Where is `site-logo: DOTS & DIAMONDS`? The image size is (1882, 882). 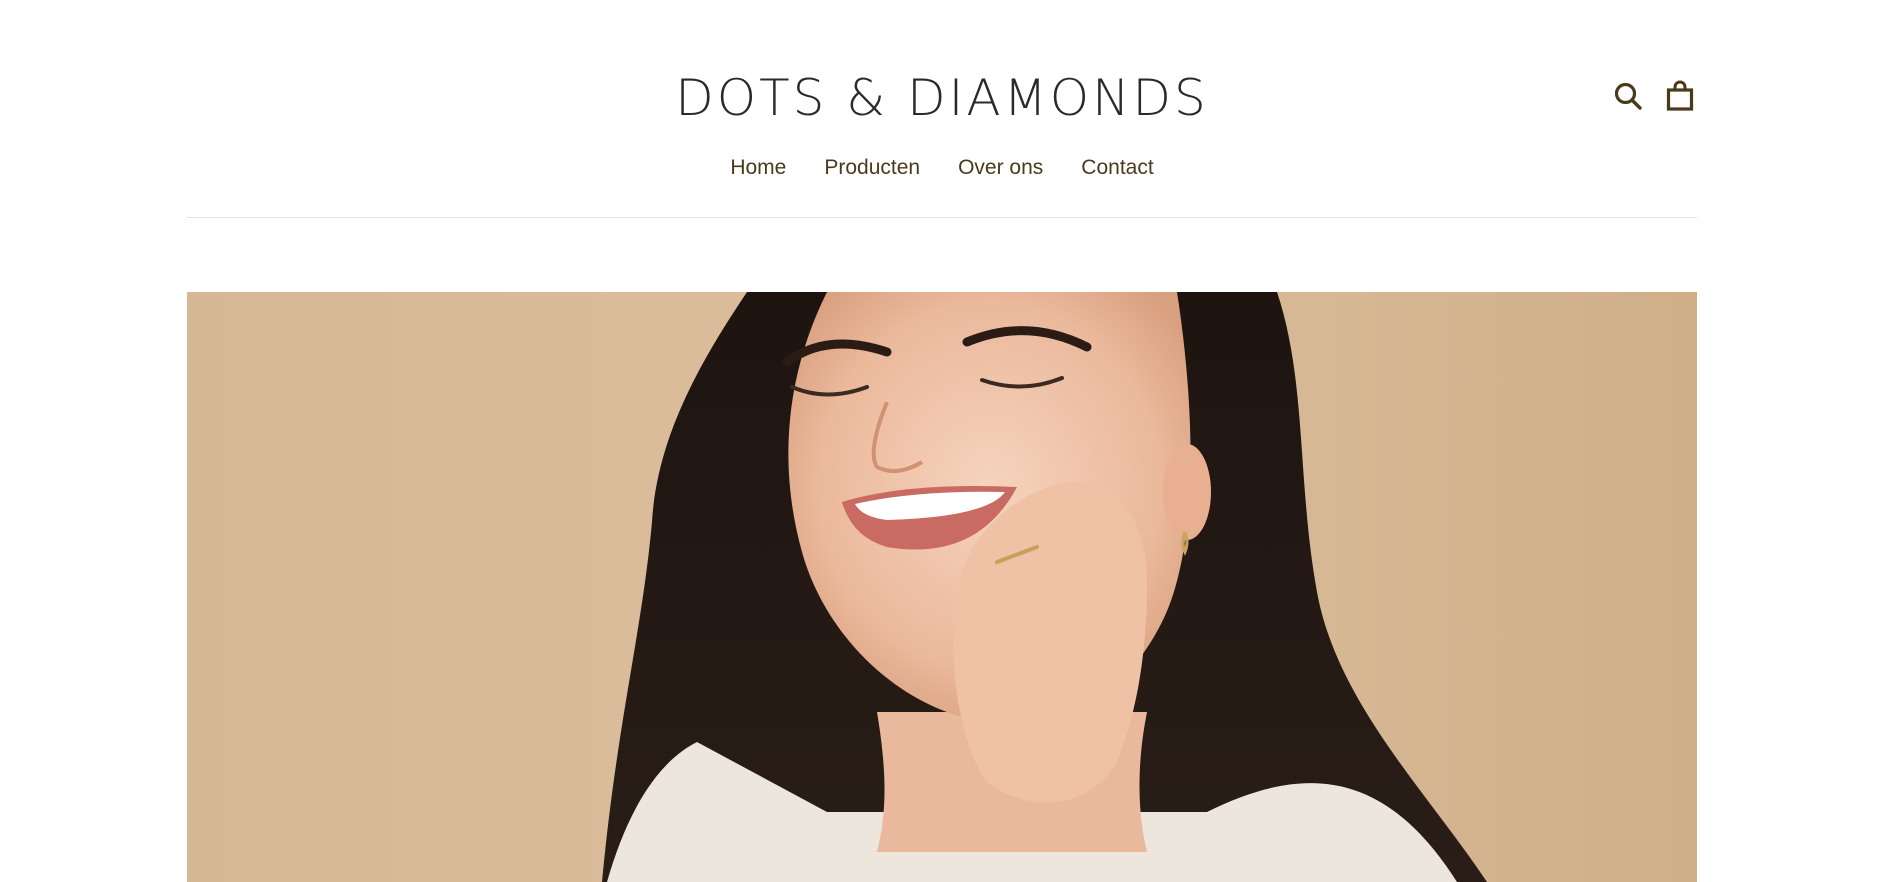
site-logo: DOTS & DIAMONDS is located at coordinates (942, 98).